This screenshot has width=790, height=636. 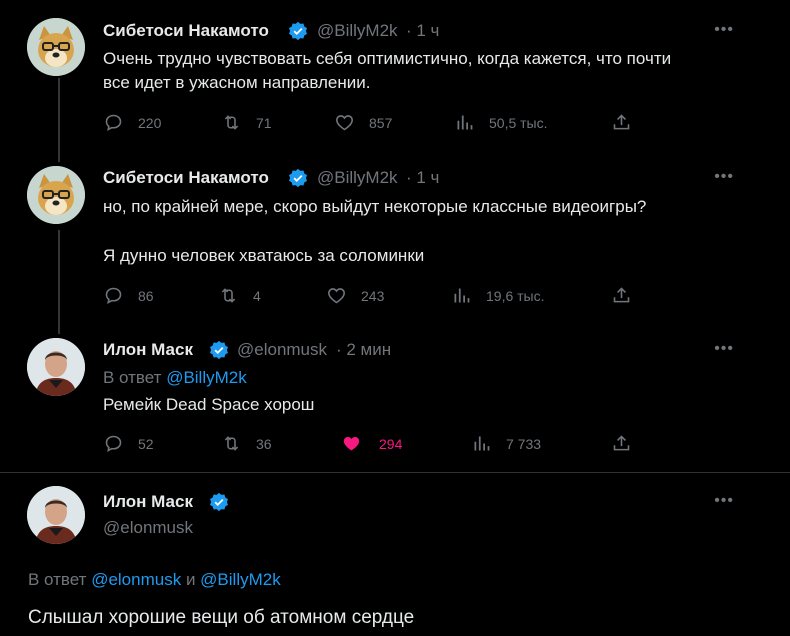 I want to click on views-button: 7 733, so click(x=506, y=443).